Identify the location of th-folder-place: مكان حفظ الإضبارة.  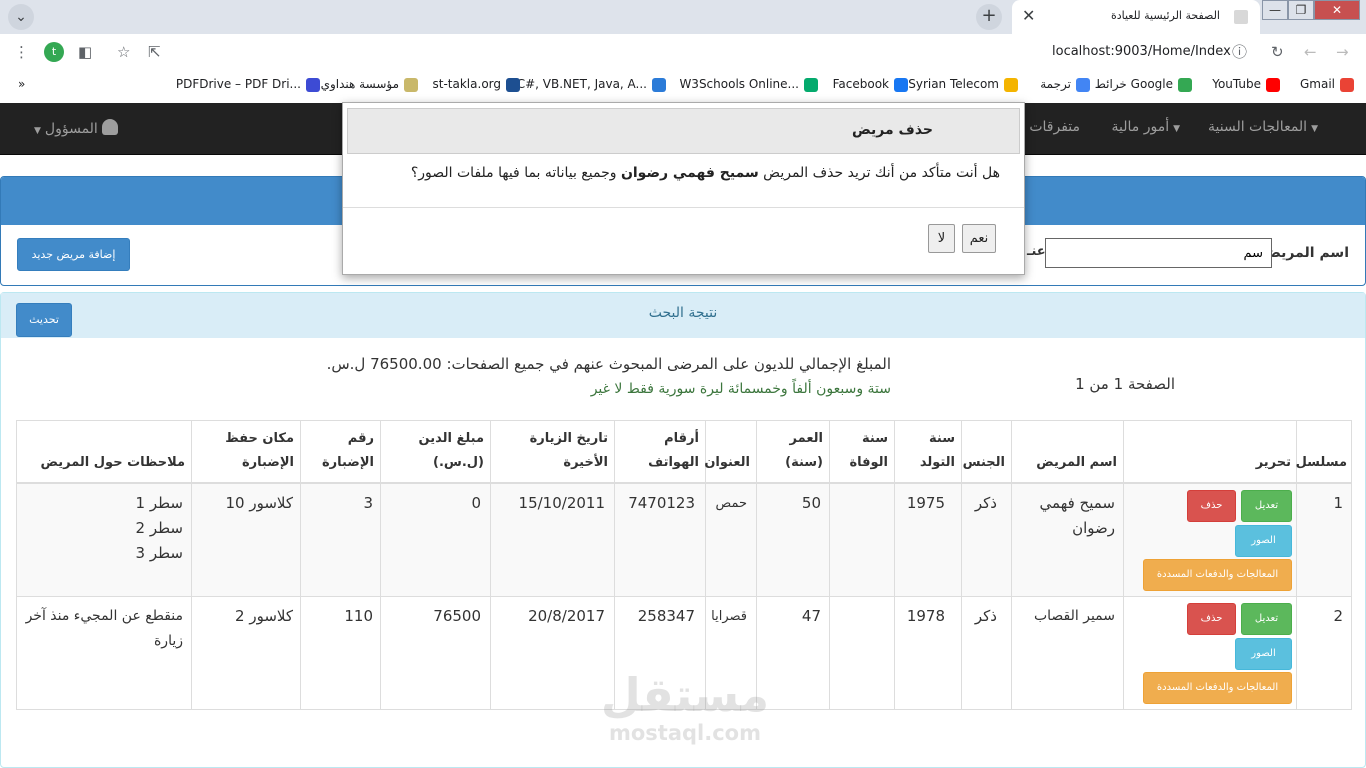
(259, 450).